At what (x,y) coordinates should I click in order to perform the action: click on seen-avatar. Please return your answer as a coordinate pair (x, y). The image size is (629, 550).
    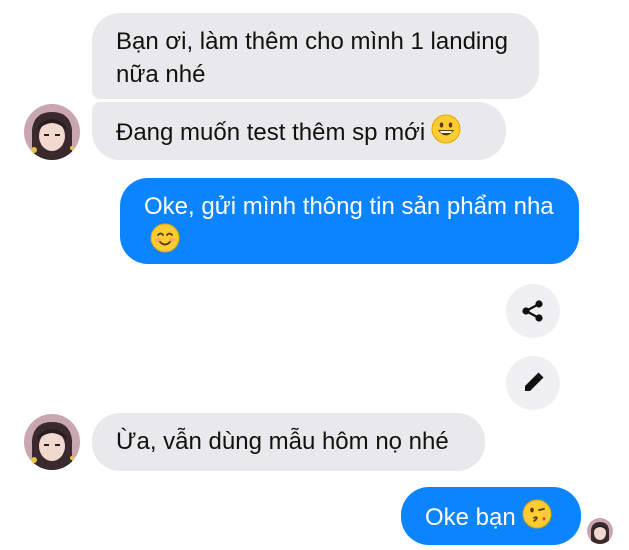
    Looking at the image, I should click on (600, 531).